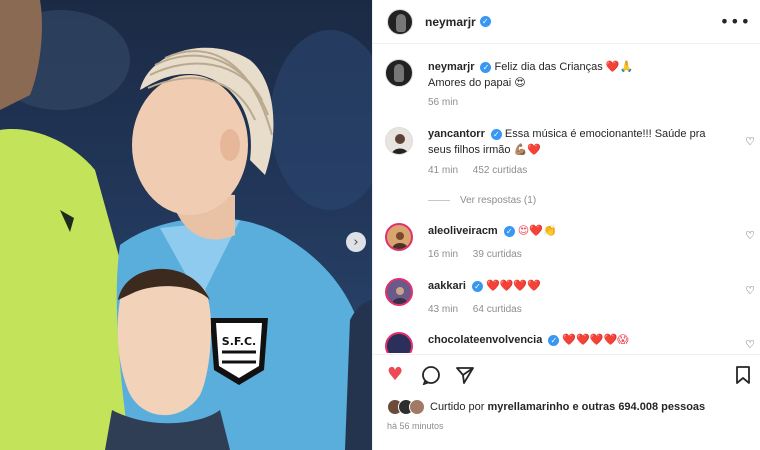 The image size is (760, 450). I want to click on caption-username: neymarjr, so click(451, 67).